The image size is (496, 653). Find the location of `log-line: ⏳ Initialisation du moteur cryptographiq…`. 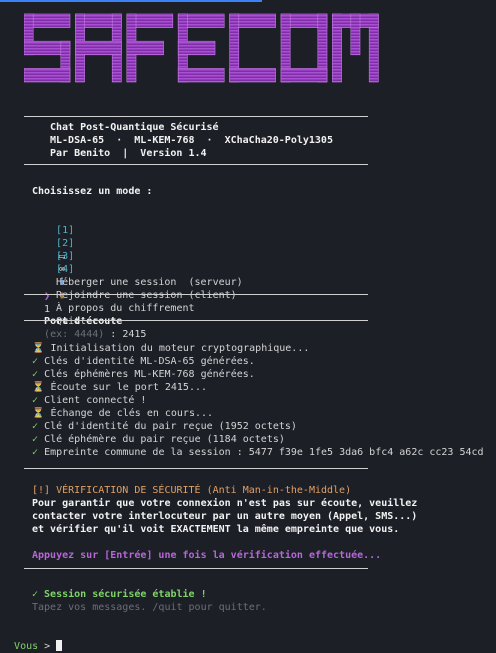

log-line: ⏳ Initialisation du moteur cryptographiq… is located at coordinates (170, 348).